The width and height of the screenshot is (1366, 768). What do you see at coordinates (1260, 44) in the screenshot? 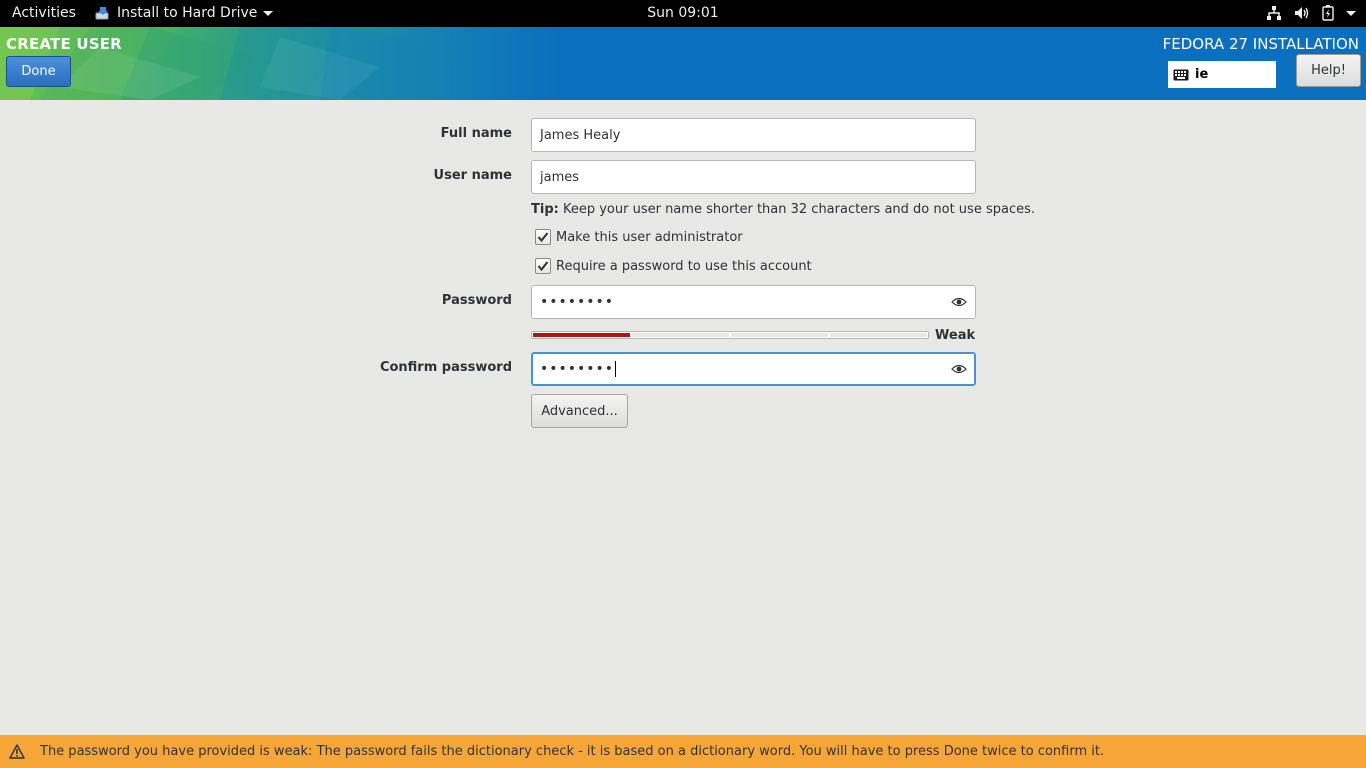
I see `installation-title: FEDORA 27 INSTALLATION` at bounding box center [1260, 44].